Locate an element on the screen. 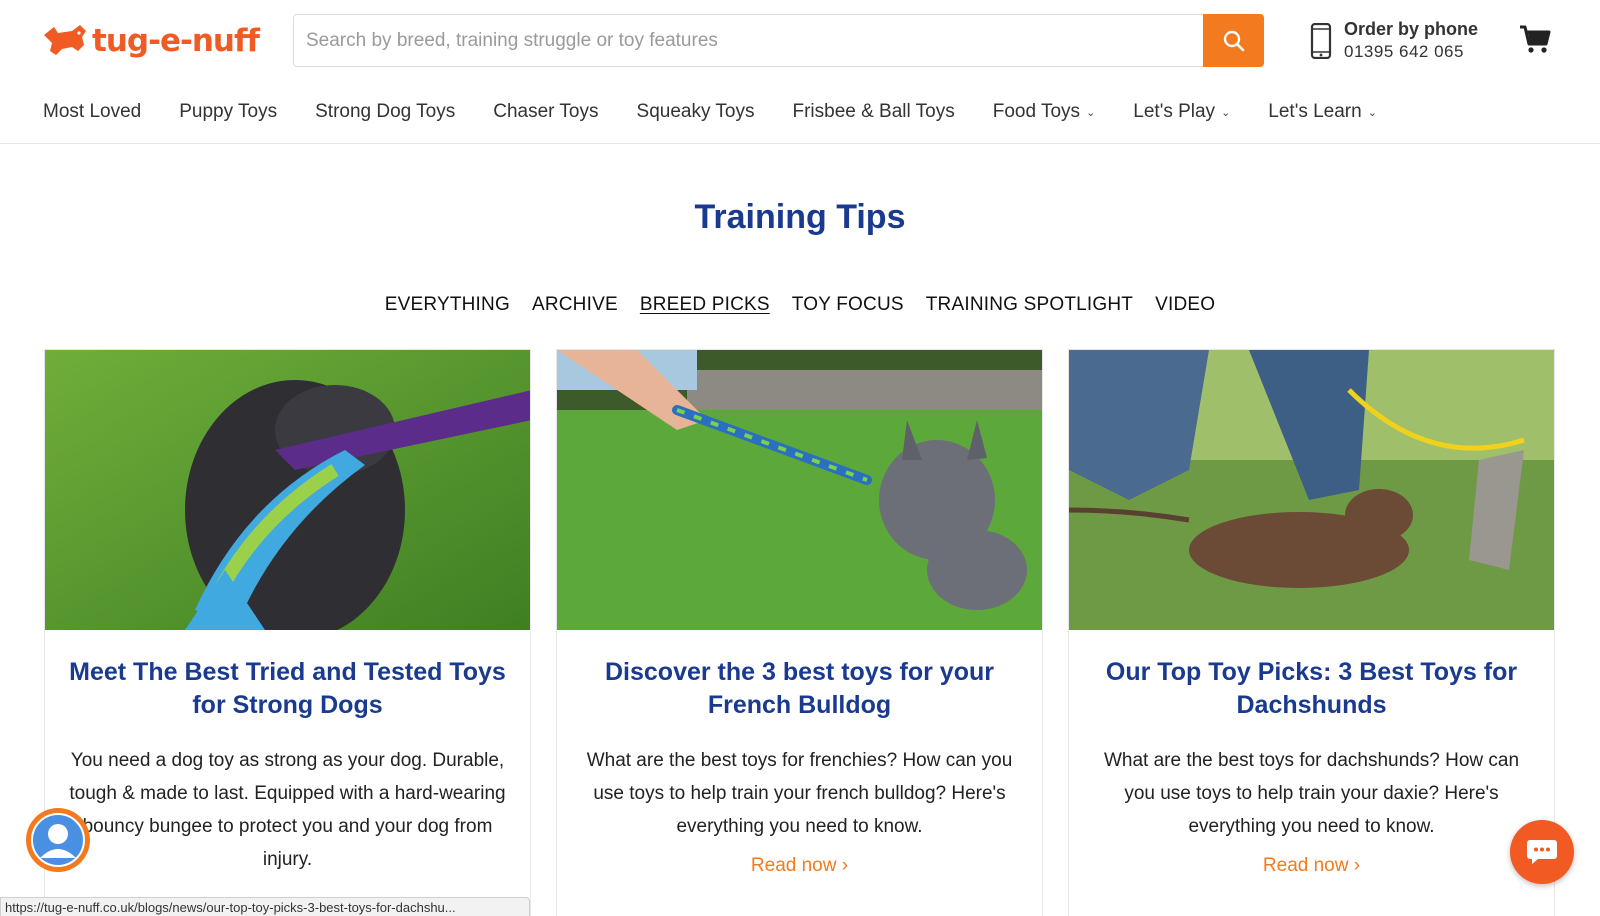 The height and width of the screenshot is (916, 1600). tag-video: VIDEO is located at coordinates (1185, 305).